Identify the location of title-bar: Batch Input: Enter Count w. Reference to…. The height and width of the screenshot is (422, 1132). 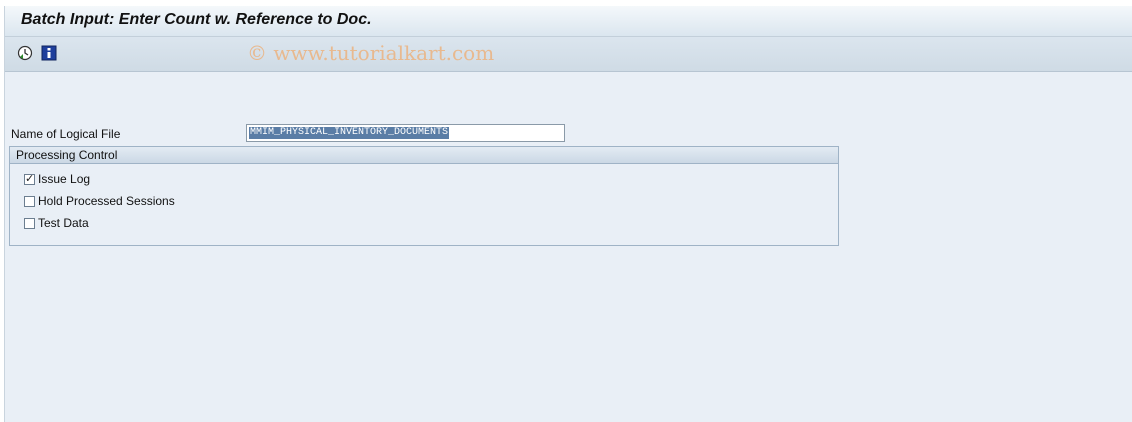
(568, 21).